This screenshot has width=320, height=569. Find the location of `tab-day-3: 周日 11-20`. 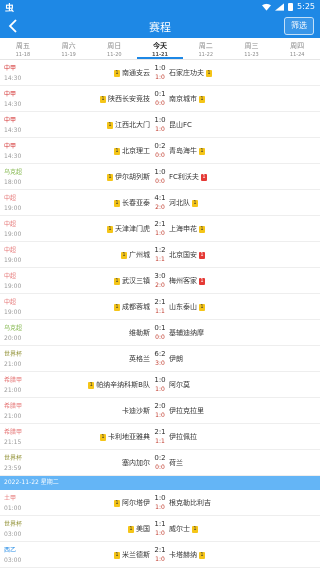

tab-day-3: 周日 11-20 is located at coordinates (114, 48).